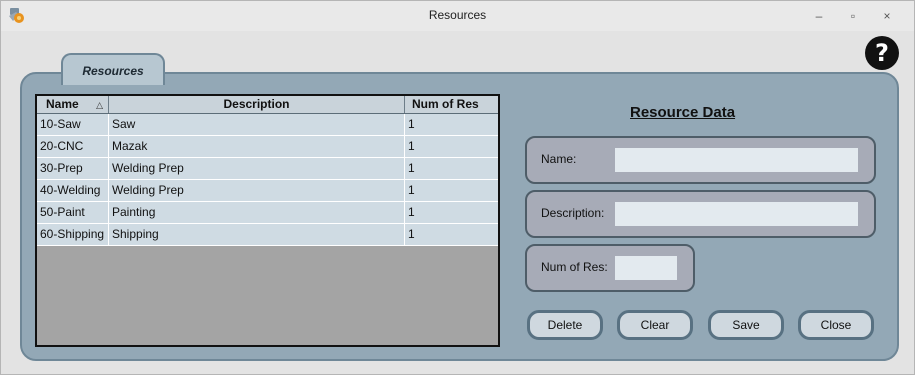 The image size is (915, 375). Describe the element at coordinates (73, 190) in the screenshot. I see `cell-name: 40-Welding` at that location.